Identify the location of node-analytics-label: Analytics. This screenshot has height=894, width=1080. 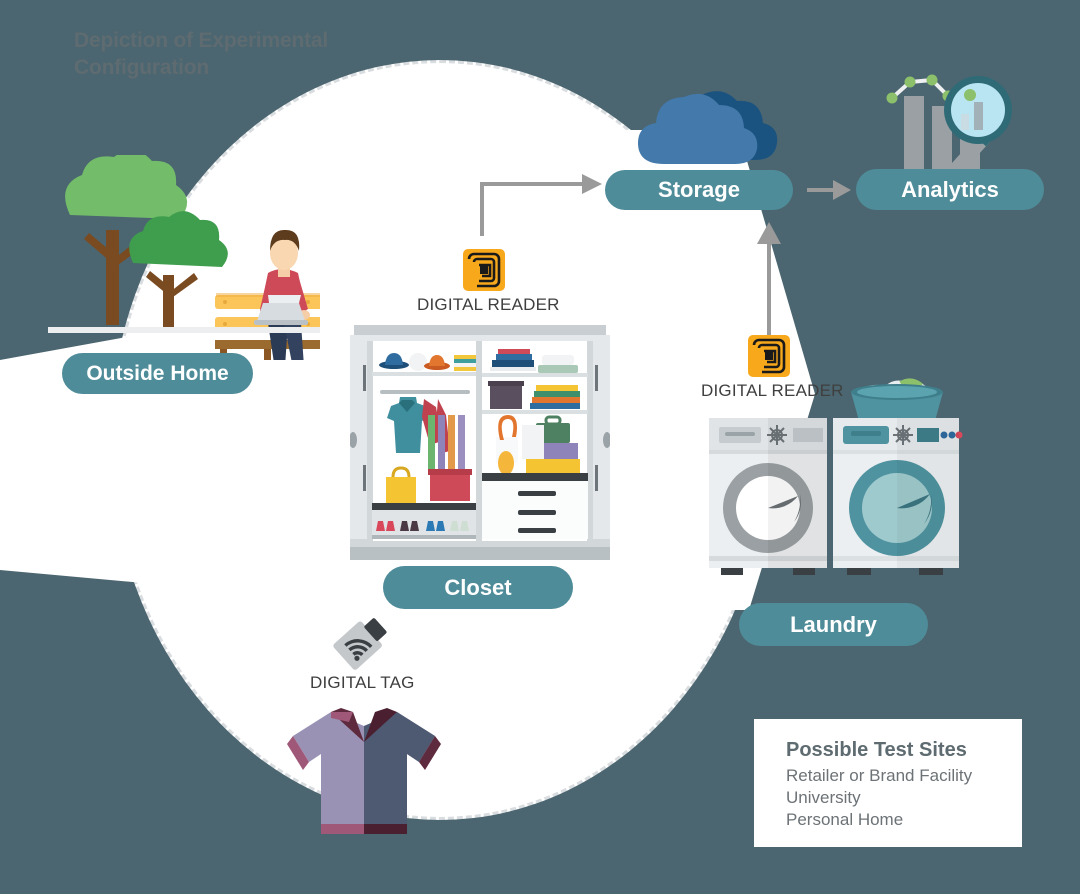
(950, 189).